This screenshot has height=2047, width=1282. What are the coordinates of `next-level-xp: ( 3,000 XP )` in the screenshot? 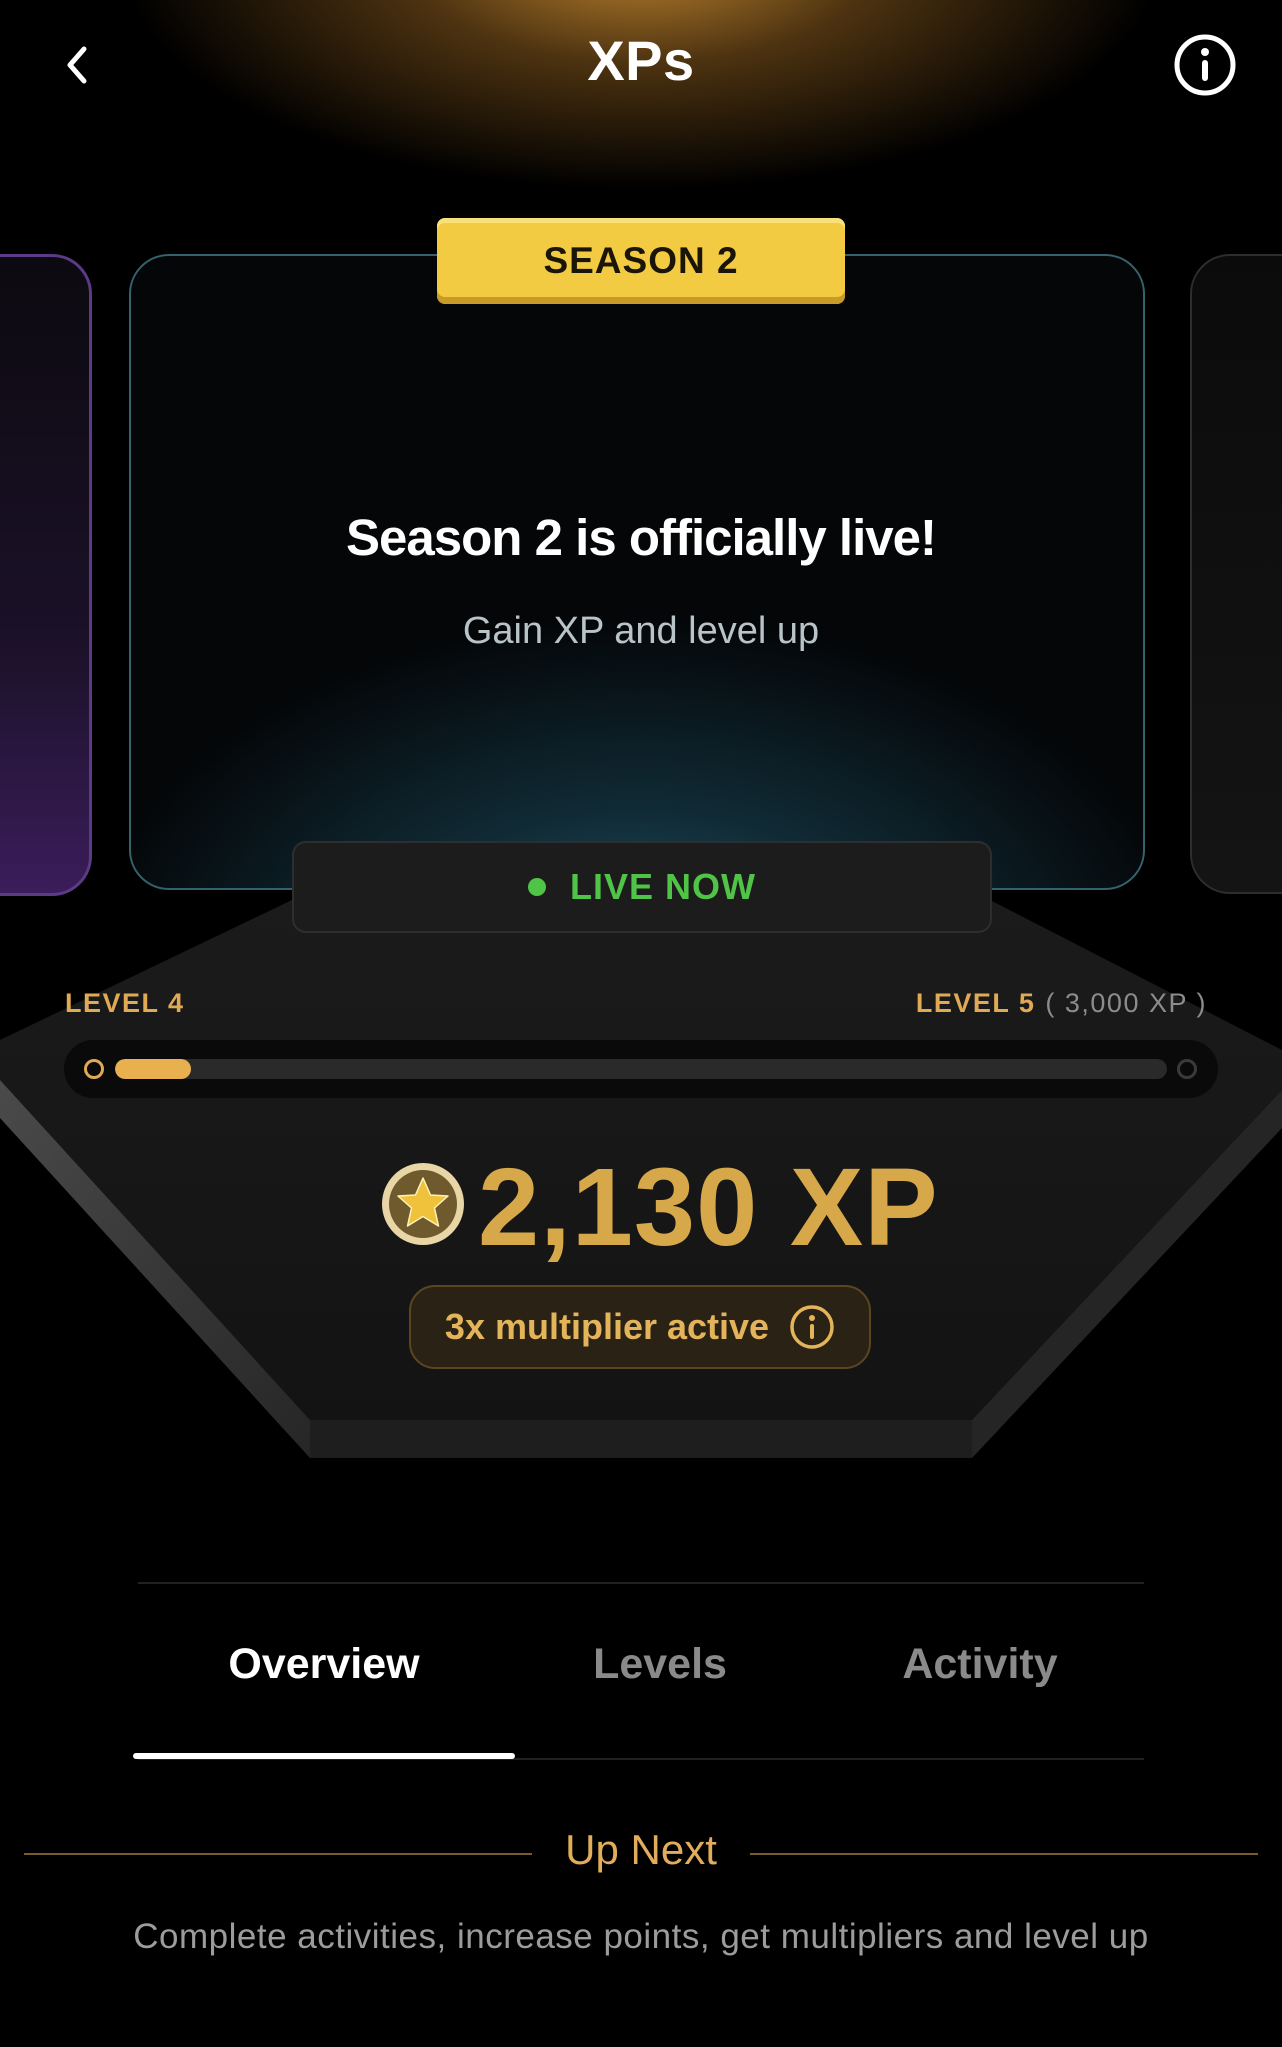 It's located at (1126, 1003).